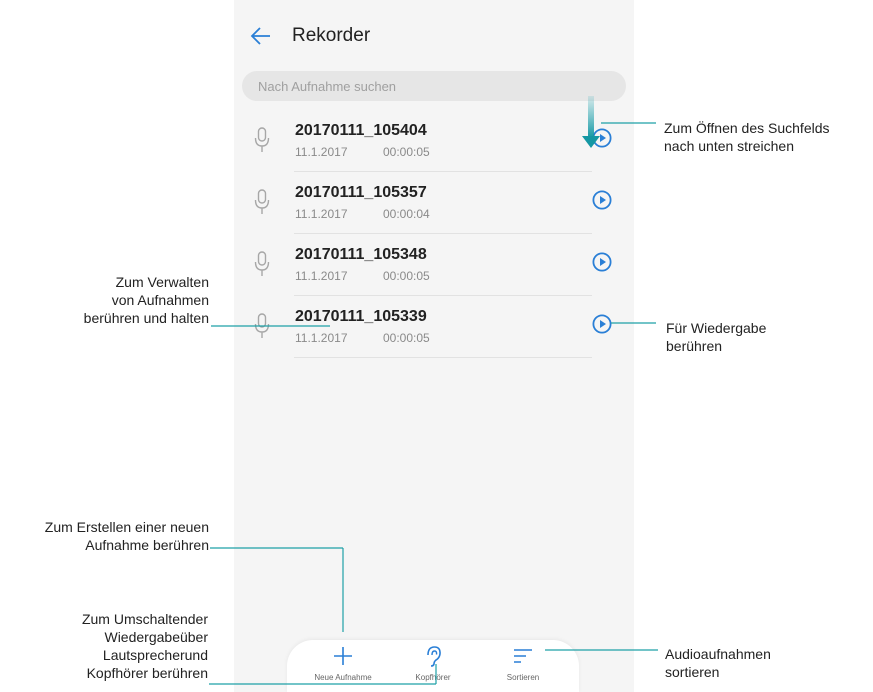  What do you see at coordinates (523, 677) in the screenshot?
I see `sort-label: Sortieren` at bounding box center [523, 677].